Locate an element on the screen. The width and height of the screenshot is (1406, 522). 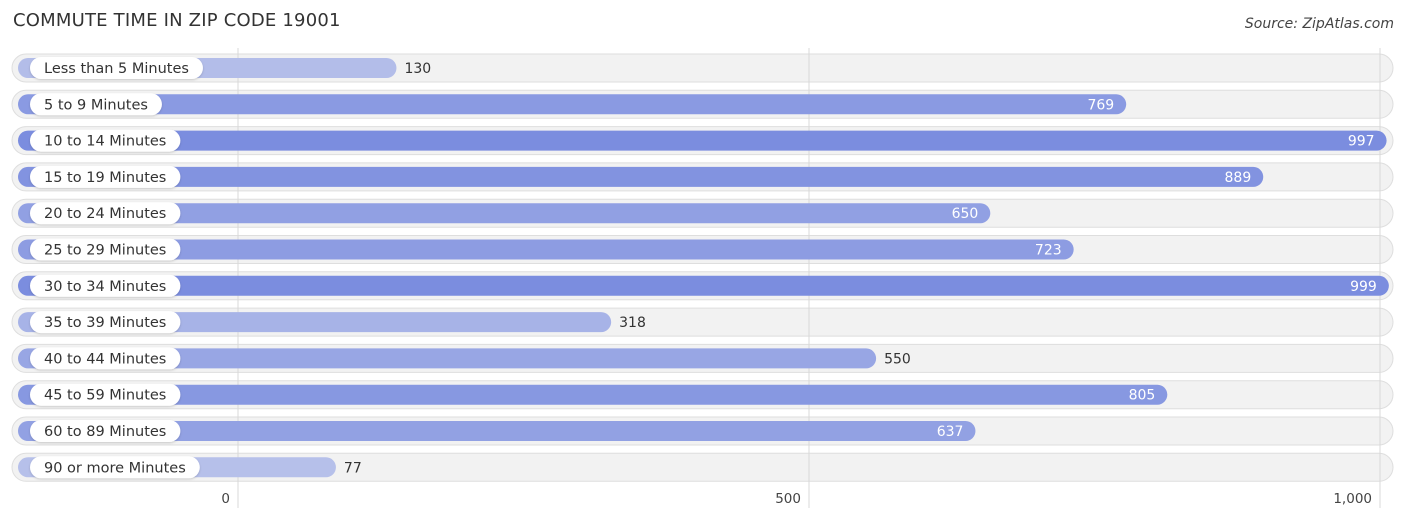
category-label: 20 to 24 Minutes is located at coordinates (105, 214).